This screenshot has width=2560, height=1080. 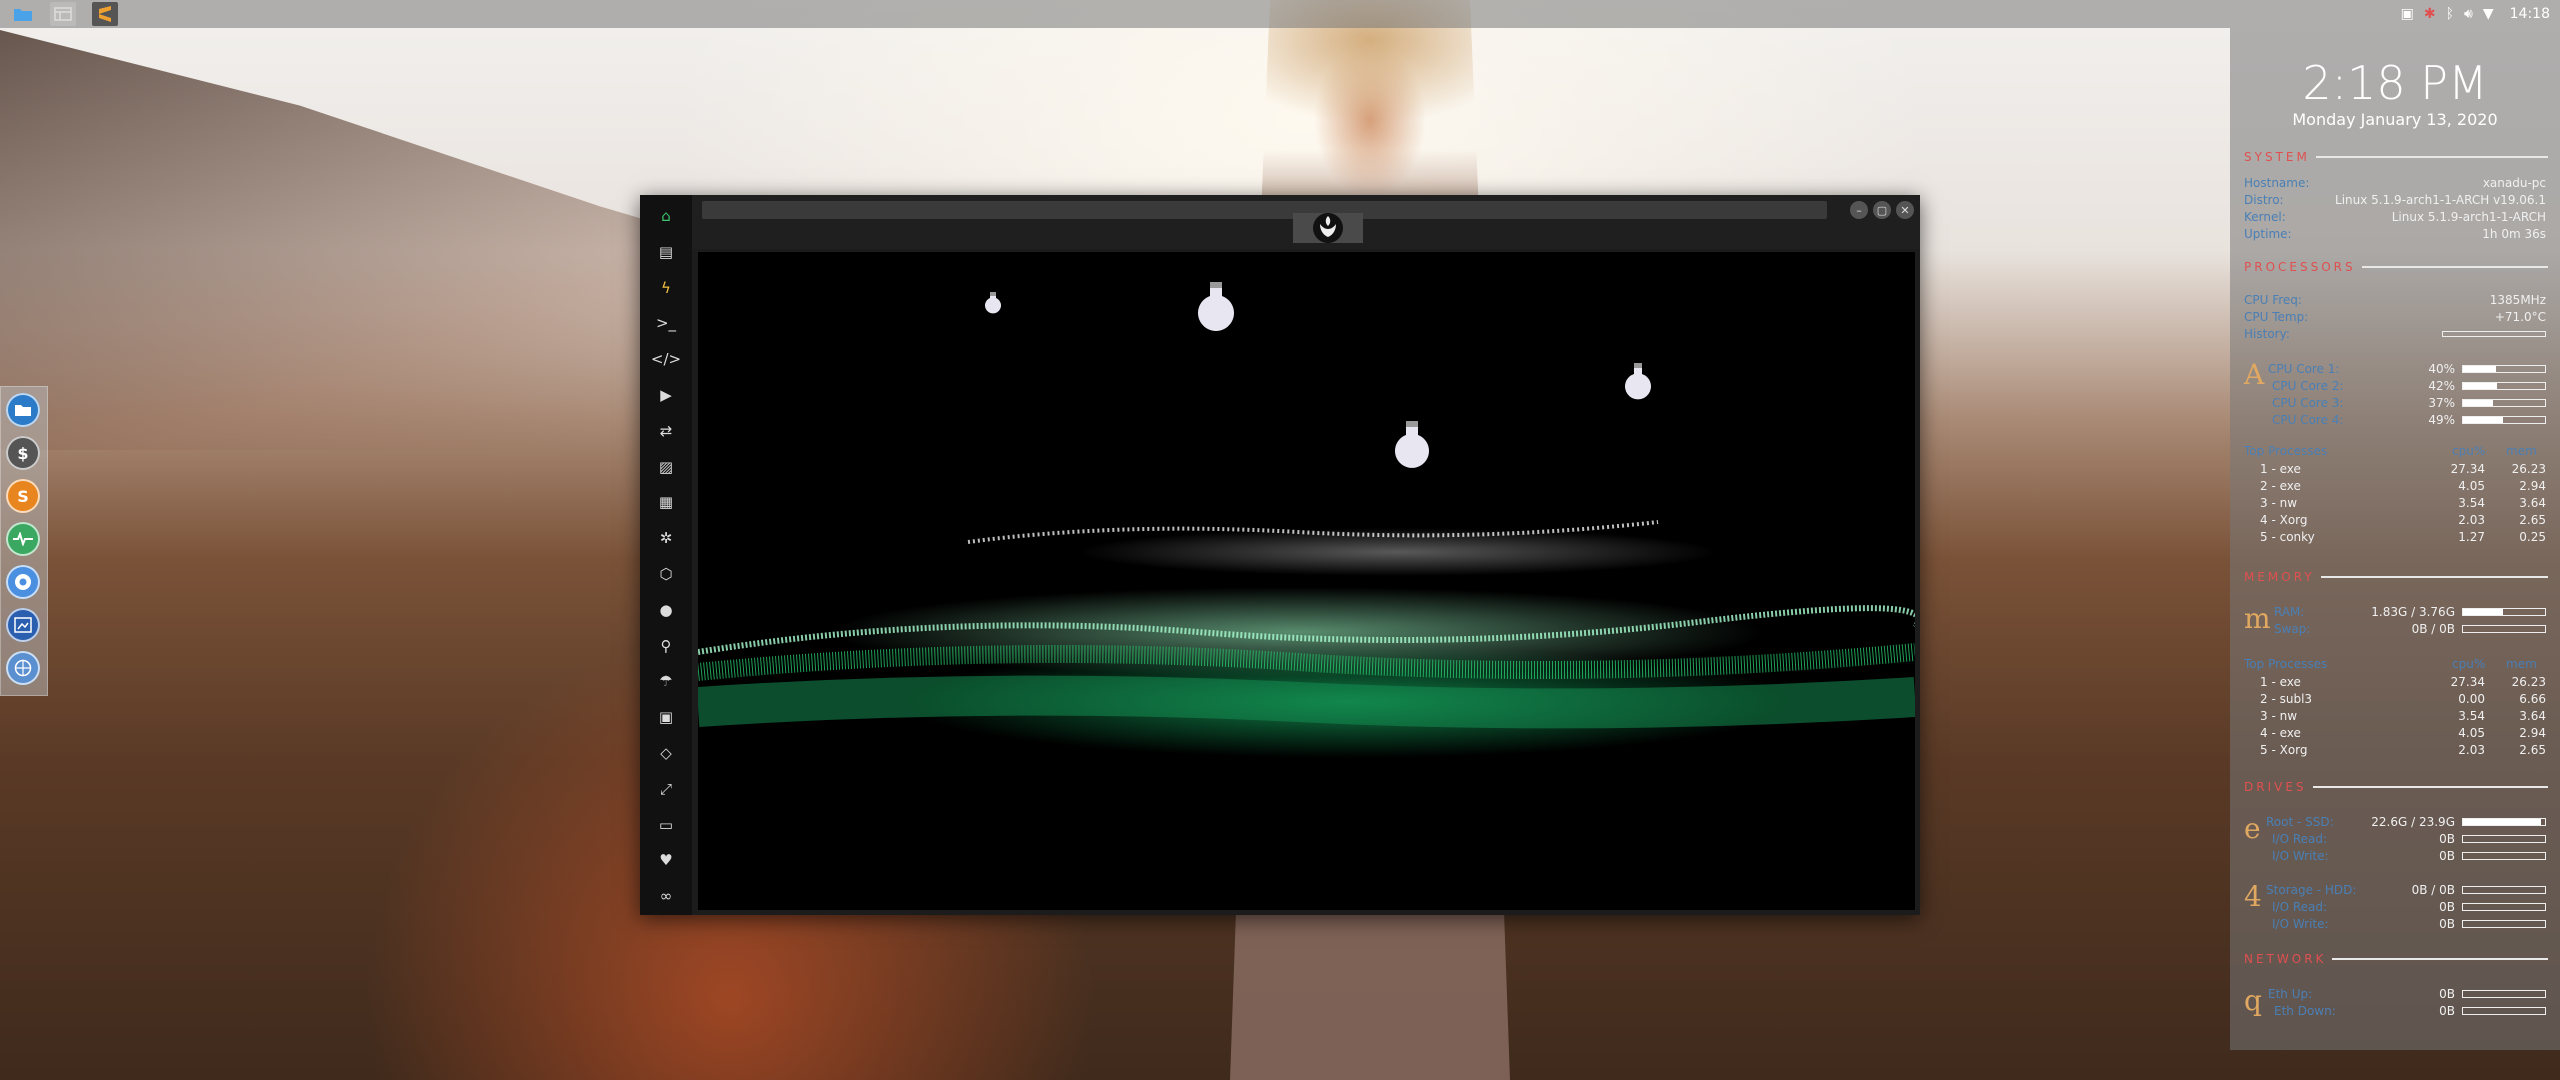 I want to click on storage-io-read-value: 0B, so click(x=2447, y=907).